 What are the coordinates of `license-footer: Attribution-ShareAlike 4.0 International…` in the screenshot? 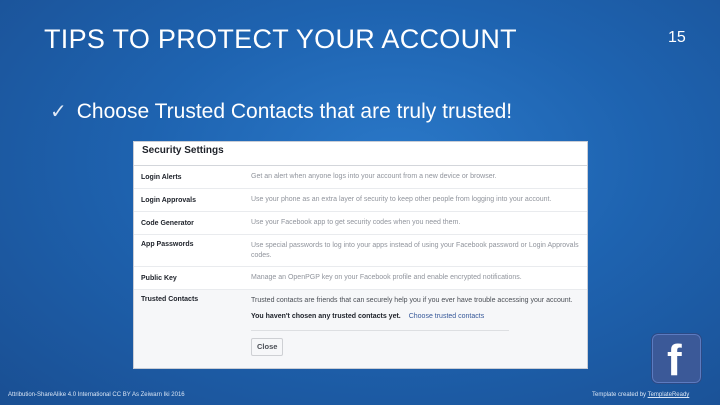 It's located at (96, 395).